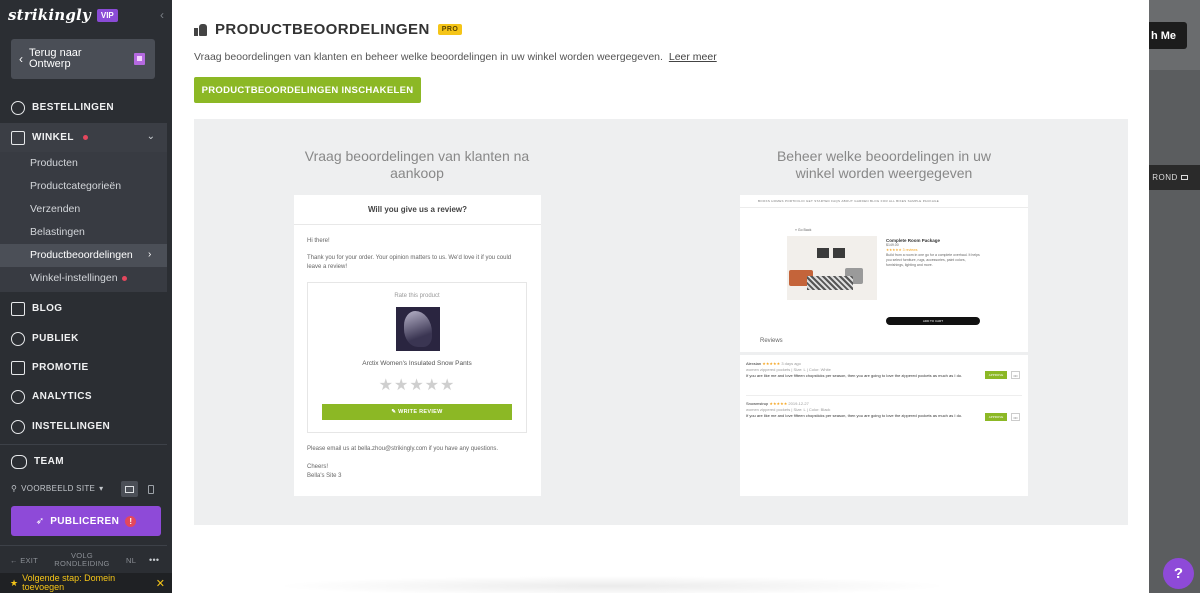  I want to click on editor-background, so click(1174, 296).